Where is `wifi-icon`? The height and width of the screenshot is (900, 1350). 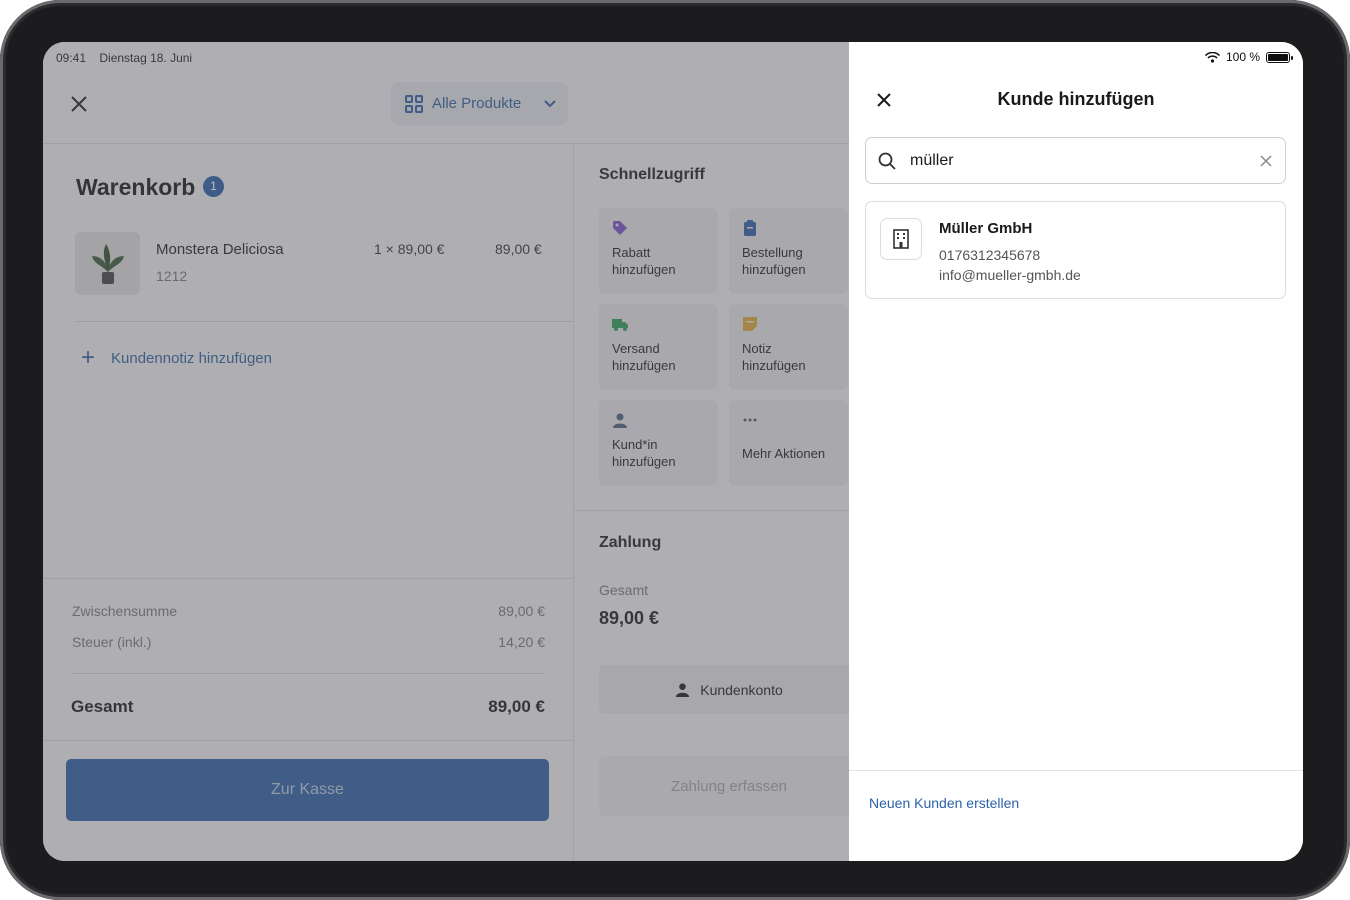 wifi-icon is located at coordinates (1212, 57).